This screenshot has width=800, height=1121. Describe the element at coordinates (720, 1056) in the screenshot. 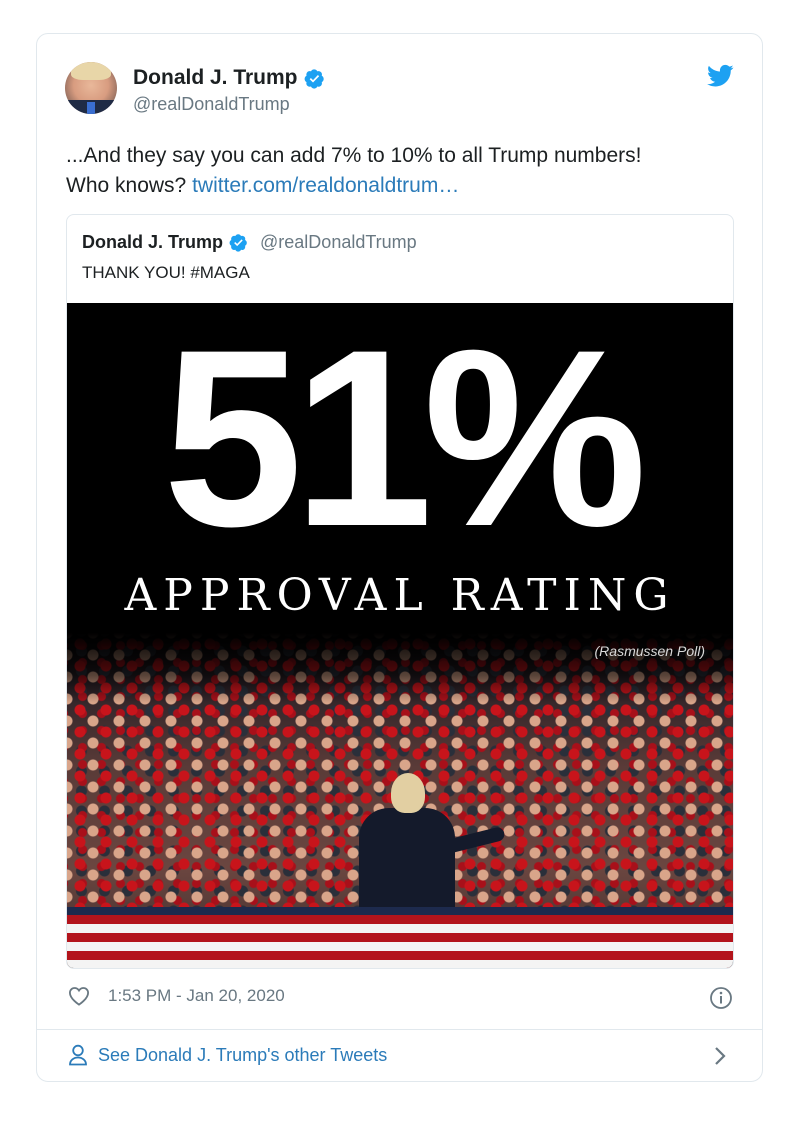

I see `chevron-right-icon` at that location.